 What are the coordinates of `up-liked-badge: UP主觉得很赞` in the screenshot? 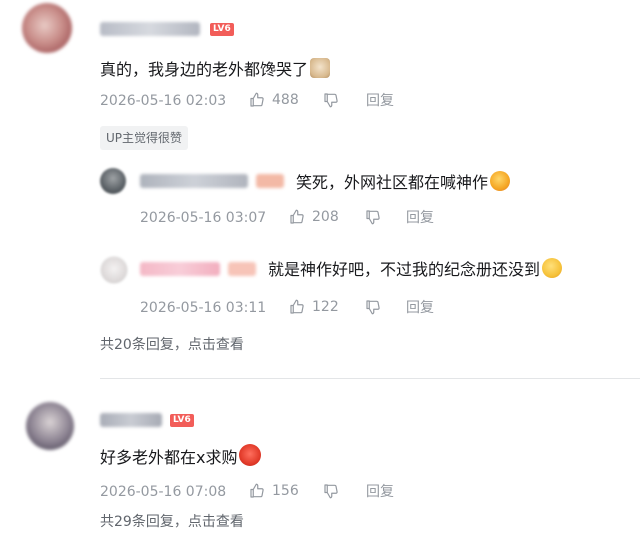 It's located at (144, 138).